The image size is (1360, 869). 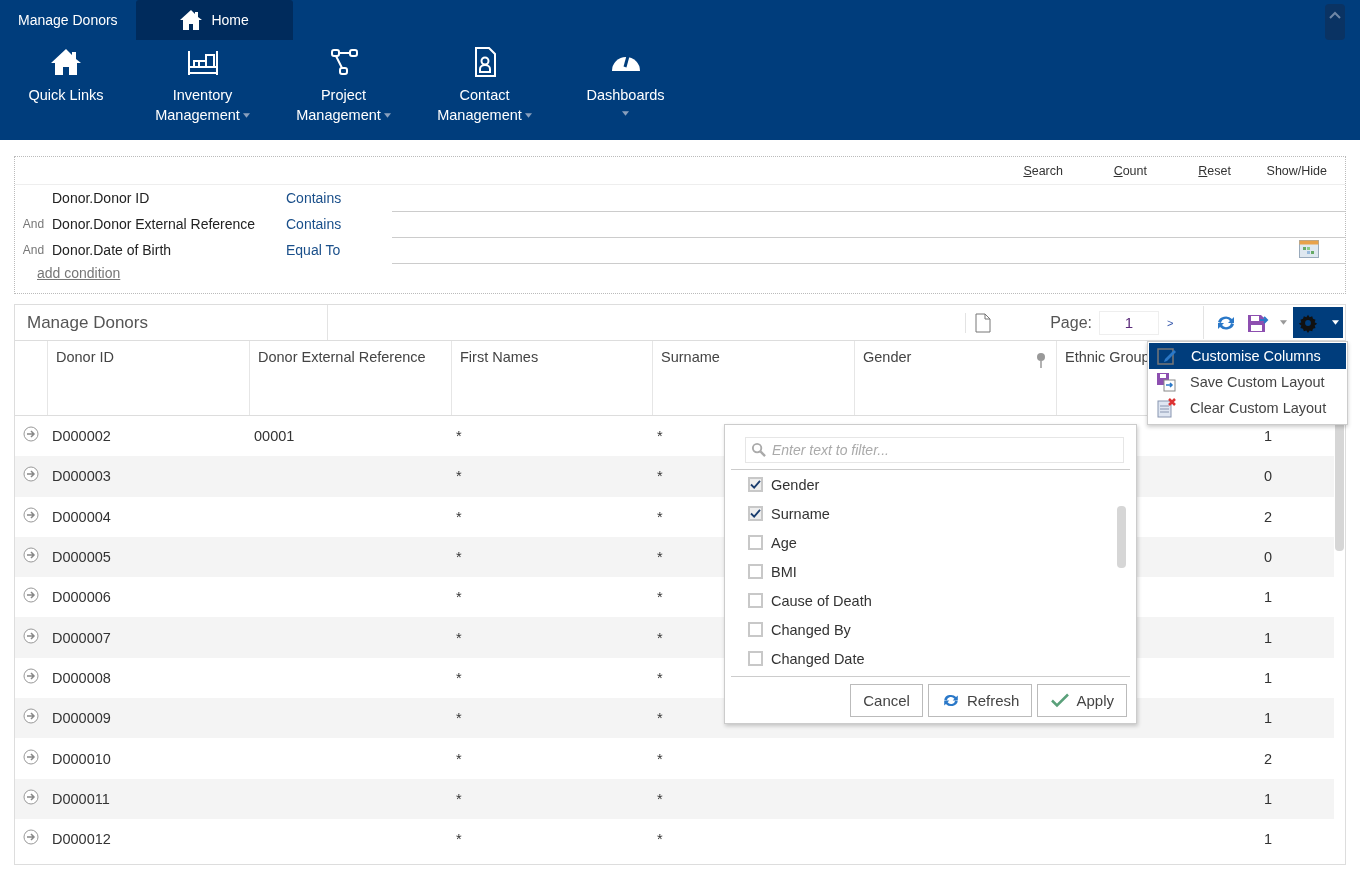 I want to click on dialog-button: Cancel, so click(x=886, y=700).